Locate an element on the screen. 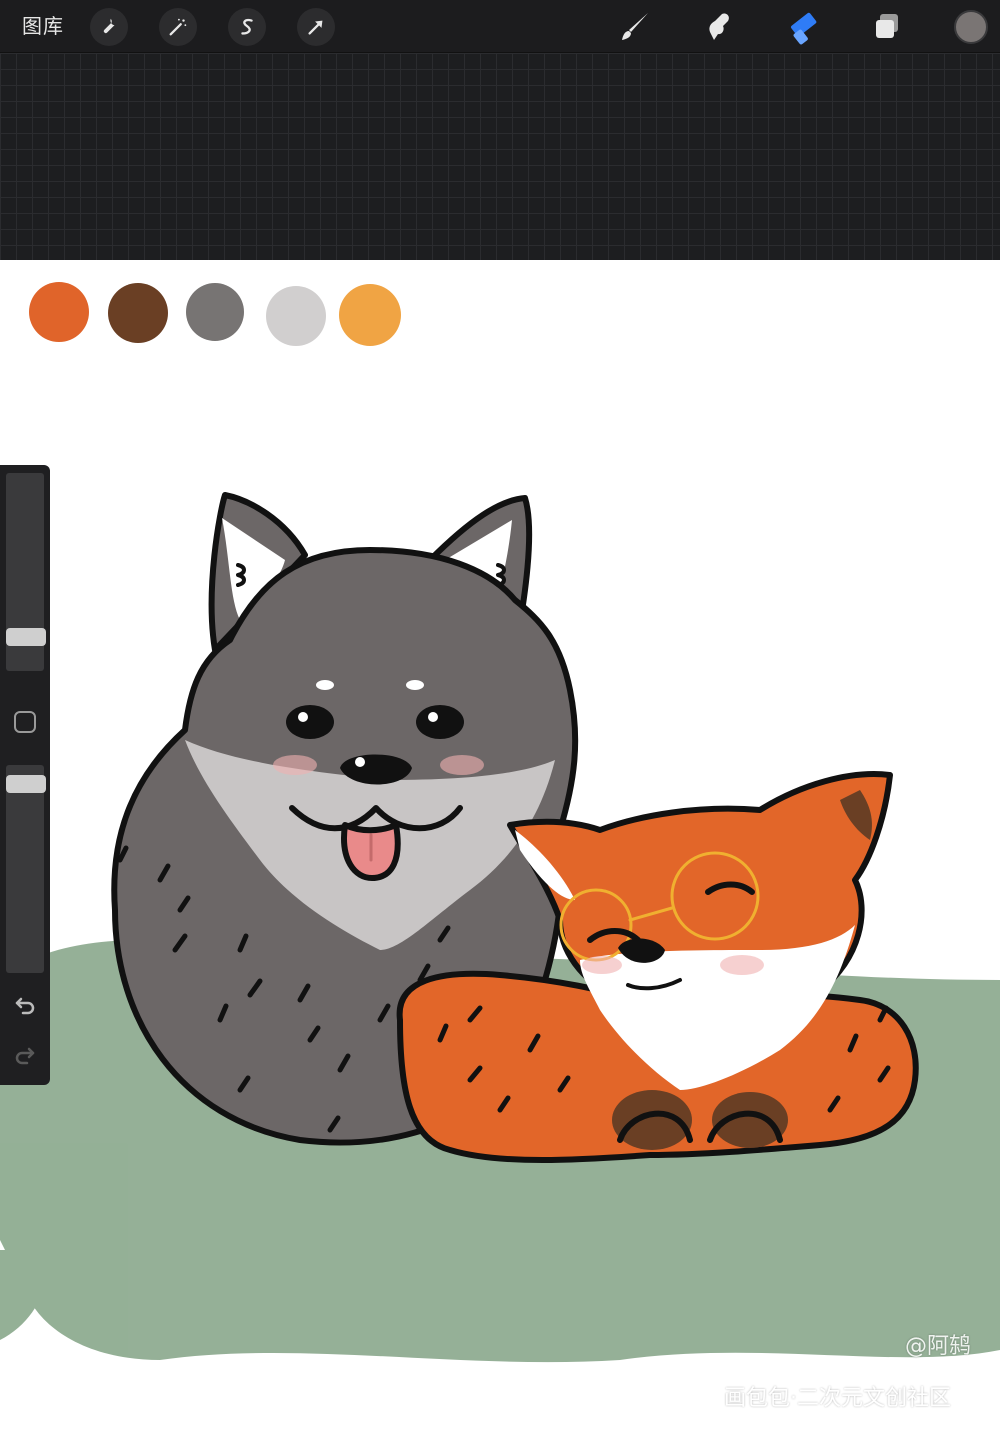 The image size is (1000, 1432). adjustments-button is located at coordinates (178, 27).